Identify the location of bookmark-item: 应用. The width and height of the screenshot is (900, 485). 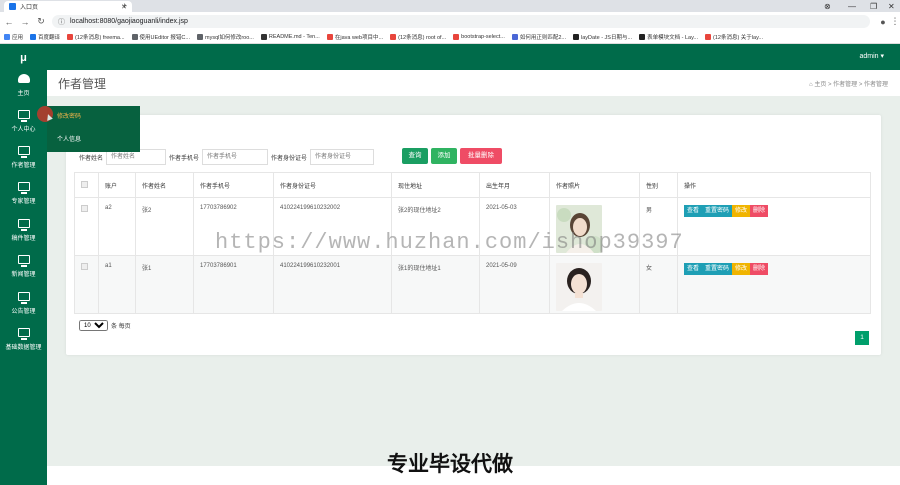
(13, 37).